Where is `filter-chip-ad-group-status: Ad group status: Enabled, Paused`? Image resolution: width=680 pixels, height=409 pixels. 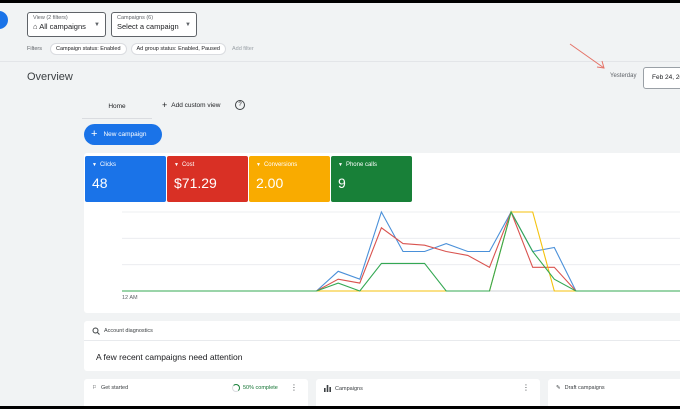 filter-chip-ad-group-status: Ad group status: Enabled, Paused is located at coordinates (178, 49).